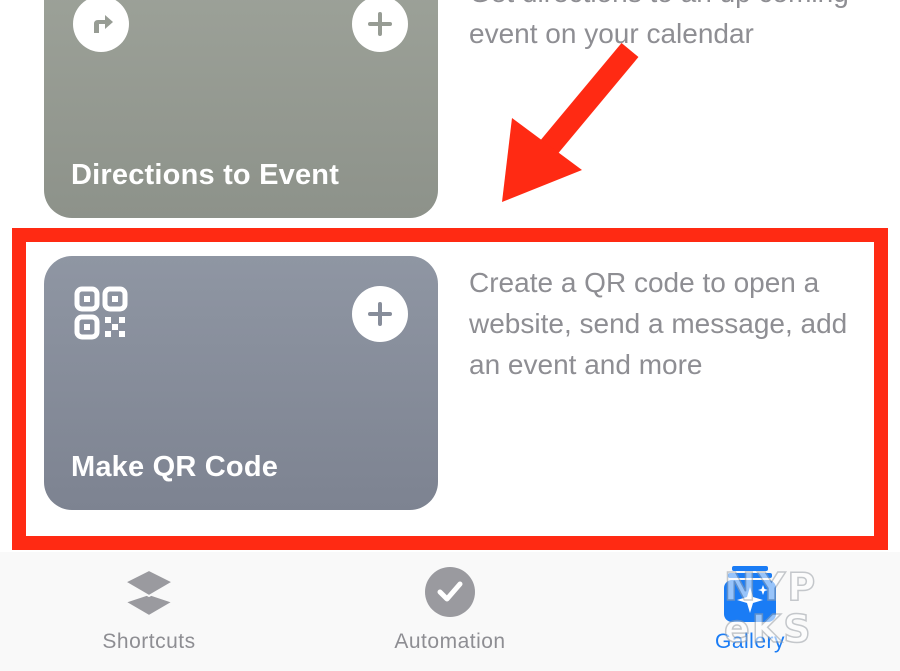 This screenshot has width=900, height=671. I want to click on directions-to-event-card: Directions to Event, so click(241, 109).